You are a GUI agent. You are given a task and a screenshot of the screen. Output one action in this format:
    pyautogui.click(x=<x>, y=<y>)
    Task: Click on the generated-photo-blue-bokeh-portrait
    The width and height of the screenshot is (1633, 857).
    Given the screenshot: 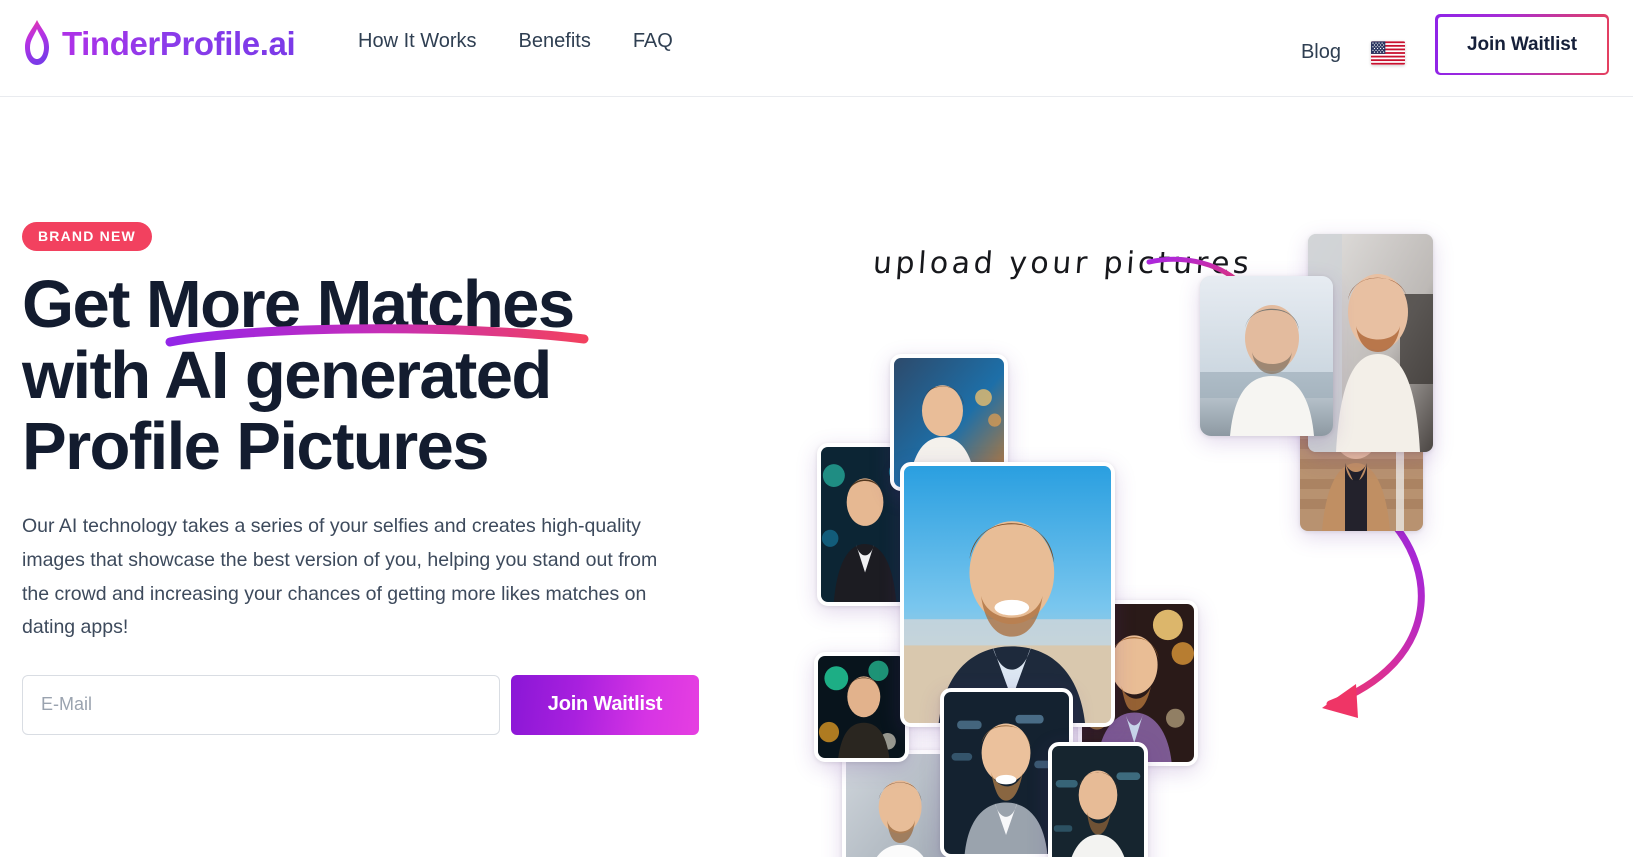 What is the action you would take?
    pyautogui.click(x=1098, y=799)
    